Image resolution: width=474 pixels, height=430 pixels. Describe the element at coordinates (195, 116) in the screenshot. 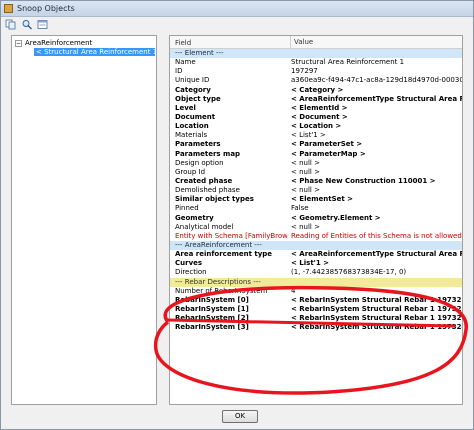

I see `field-cell: Document` at that location.